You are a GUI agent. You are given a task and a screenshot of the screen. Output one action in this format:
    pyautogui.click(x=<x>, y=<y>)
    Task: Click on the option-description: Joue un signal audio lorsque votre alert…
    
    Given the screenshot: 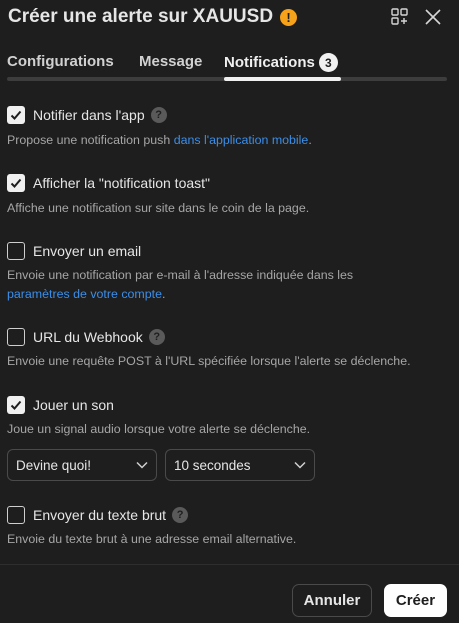 What is the action you would take?
    pyautogui.click(x=159, y=429)
    